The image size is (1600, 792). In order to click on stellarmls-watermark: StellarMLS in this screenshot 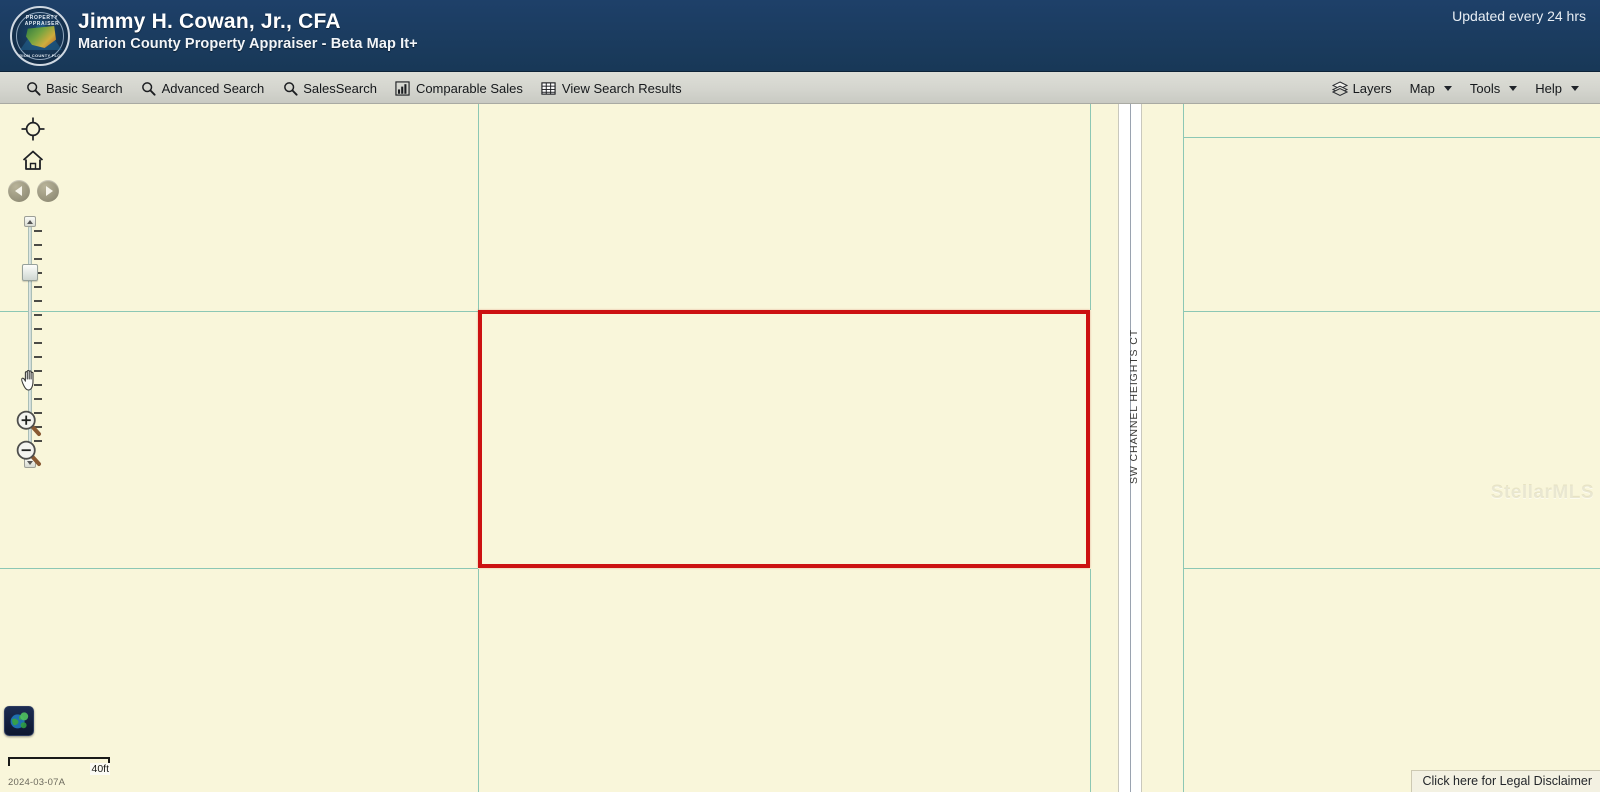, I will do `click(1542, 492)`.